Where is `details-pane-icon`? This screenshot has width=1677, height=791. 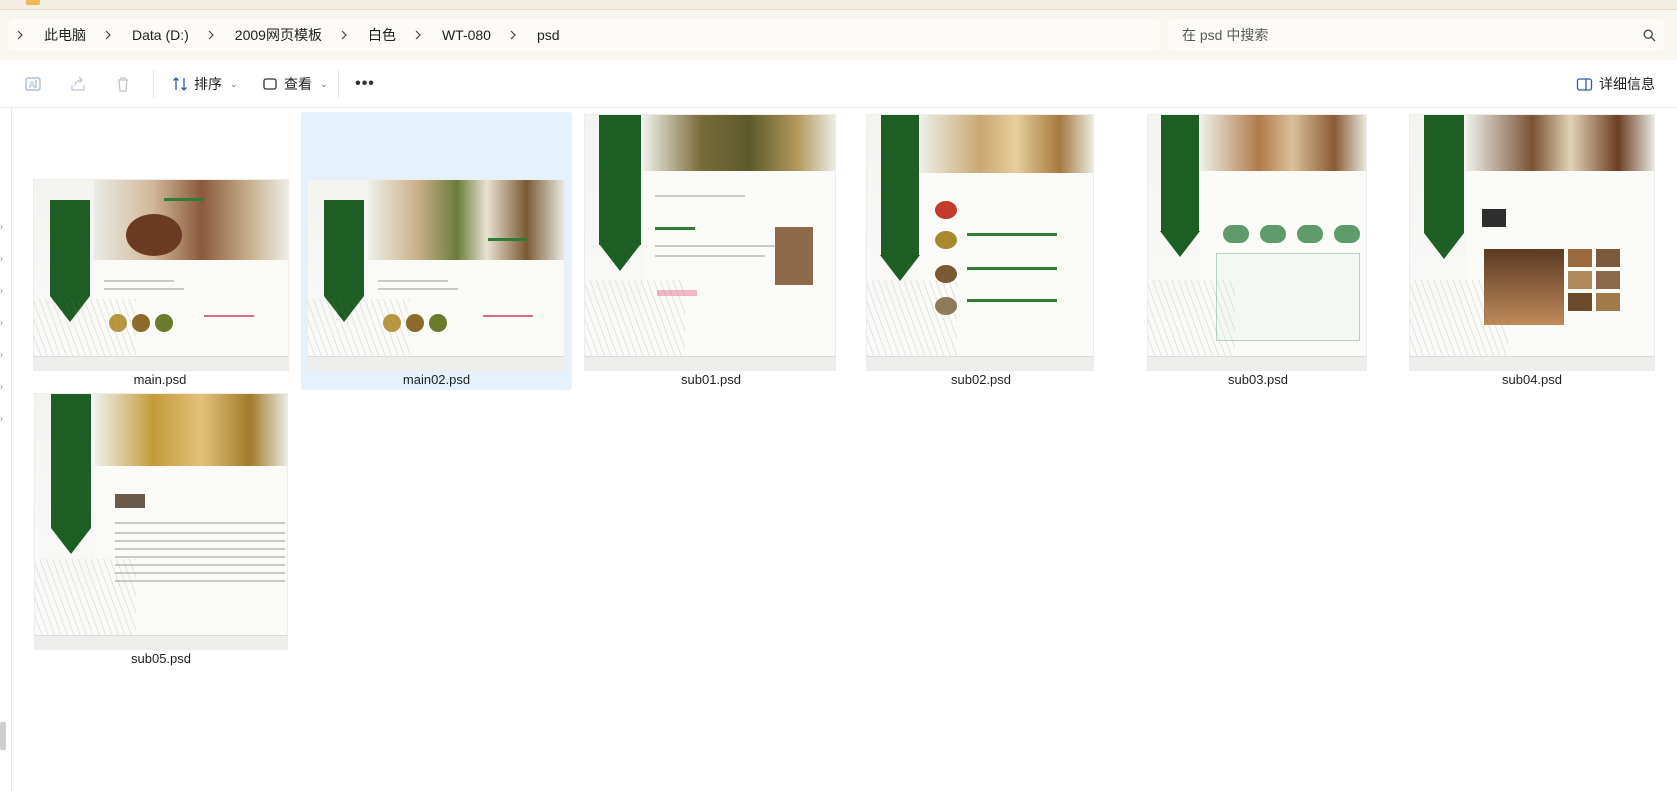 details-pane-icon is located at coordinates (1584, 84).